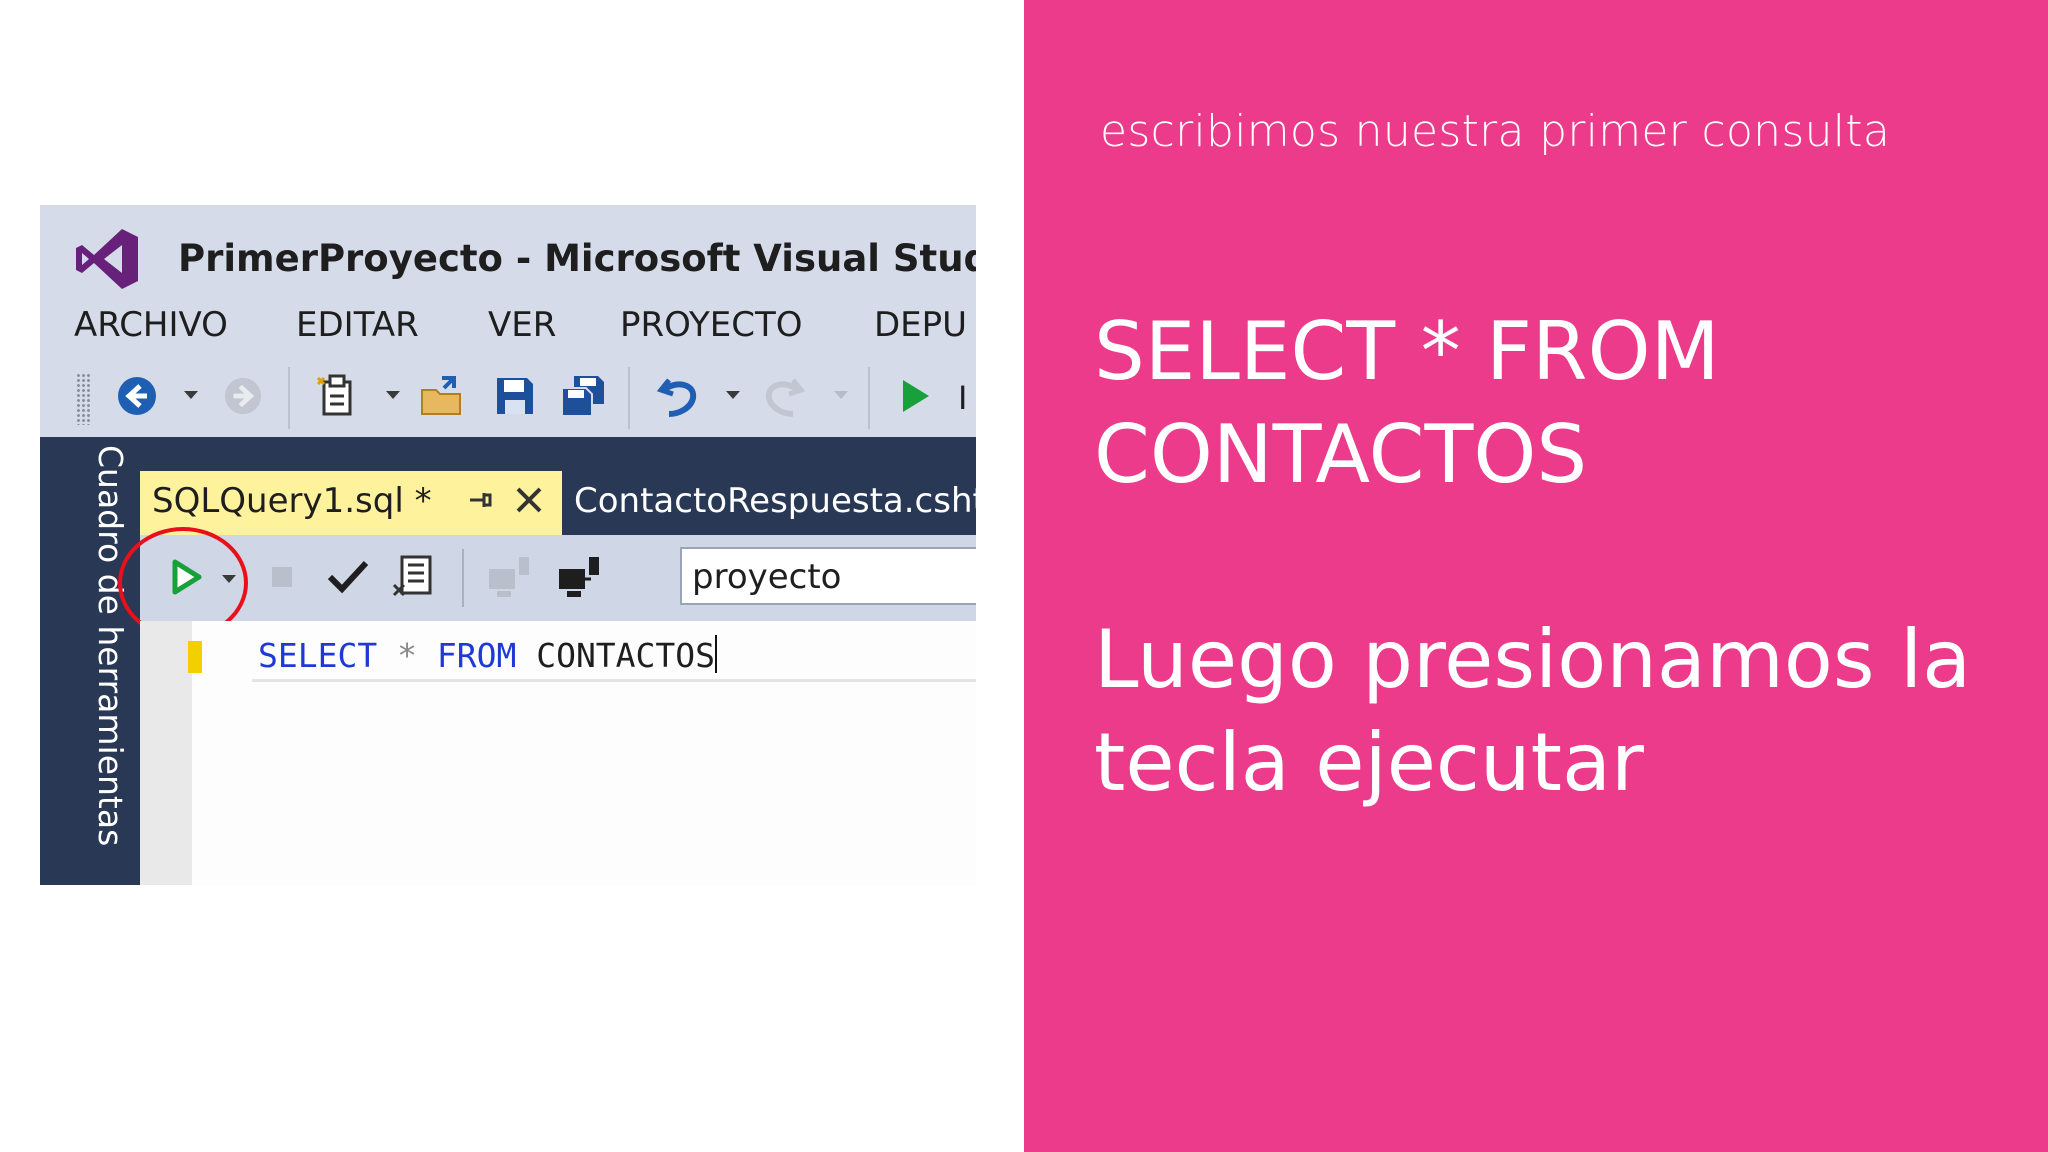 The height and width of the screenshot is (1152, 2048). What do you see at coordinates (83, 399) in the screenshot?
I see `toolbar-grip` at bounding box center [83, 399].